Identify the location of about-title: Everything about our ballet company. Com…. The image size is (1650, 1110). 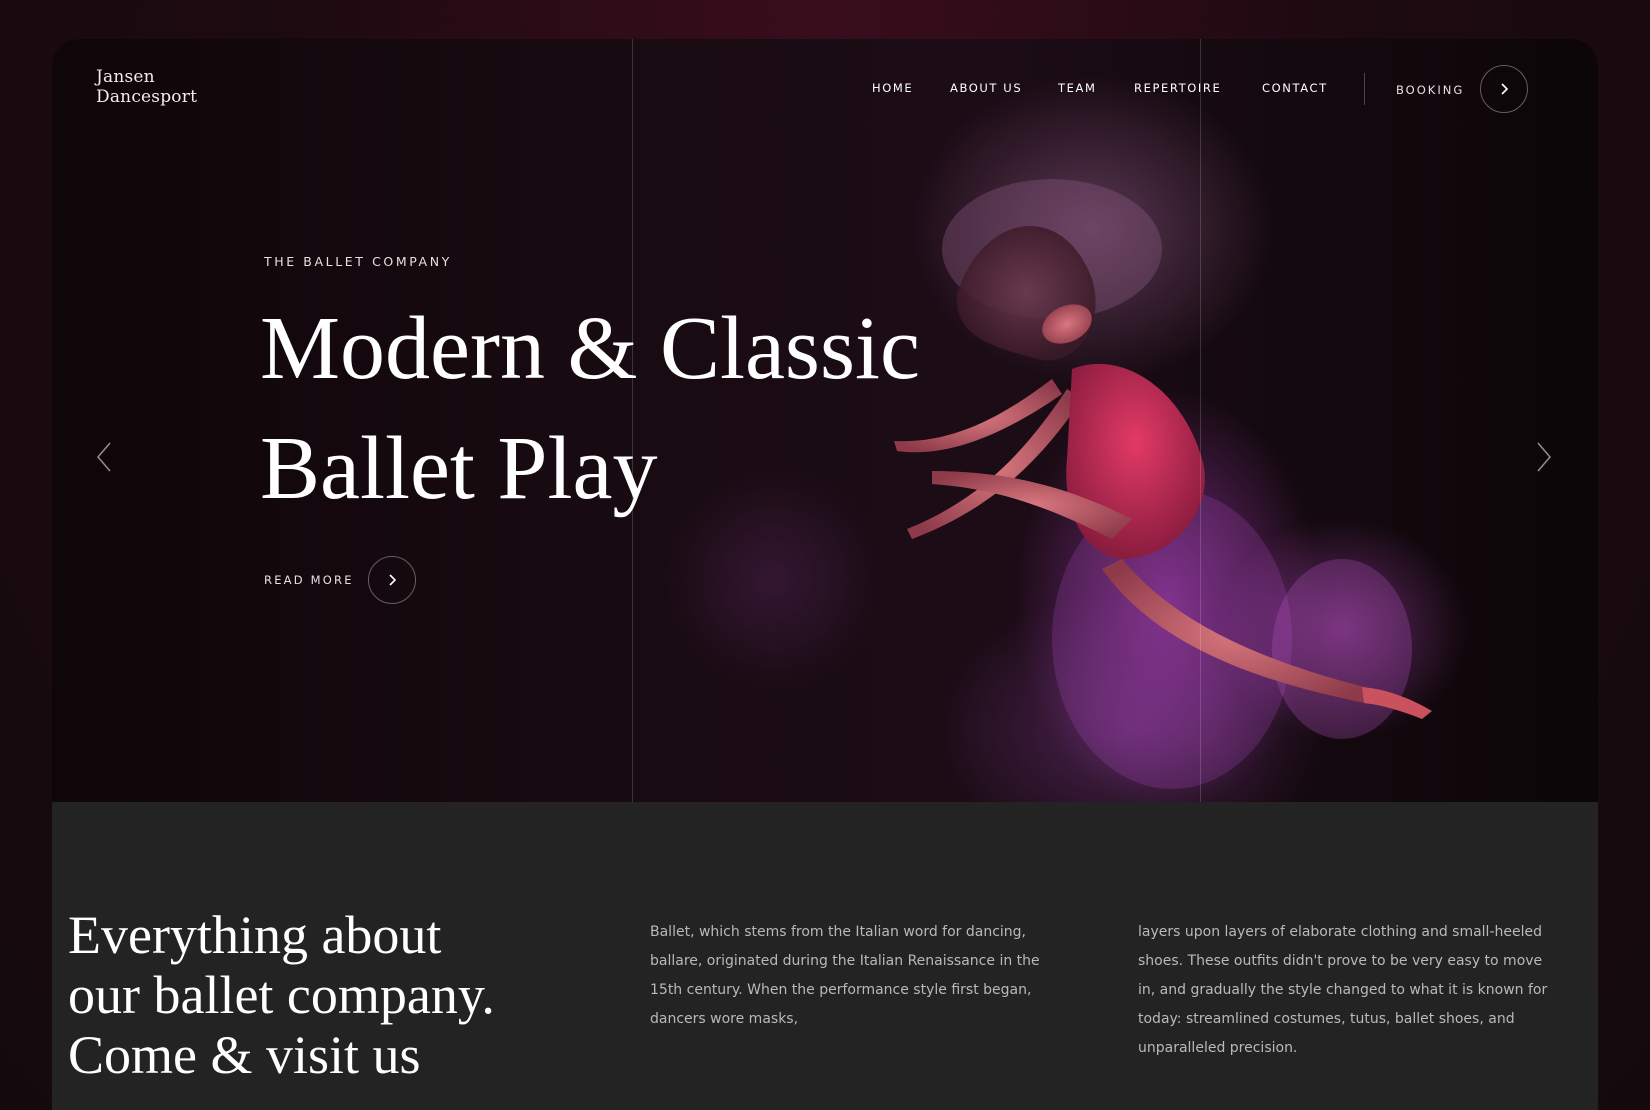
(281, 995).